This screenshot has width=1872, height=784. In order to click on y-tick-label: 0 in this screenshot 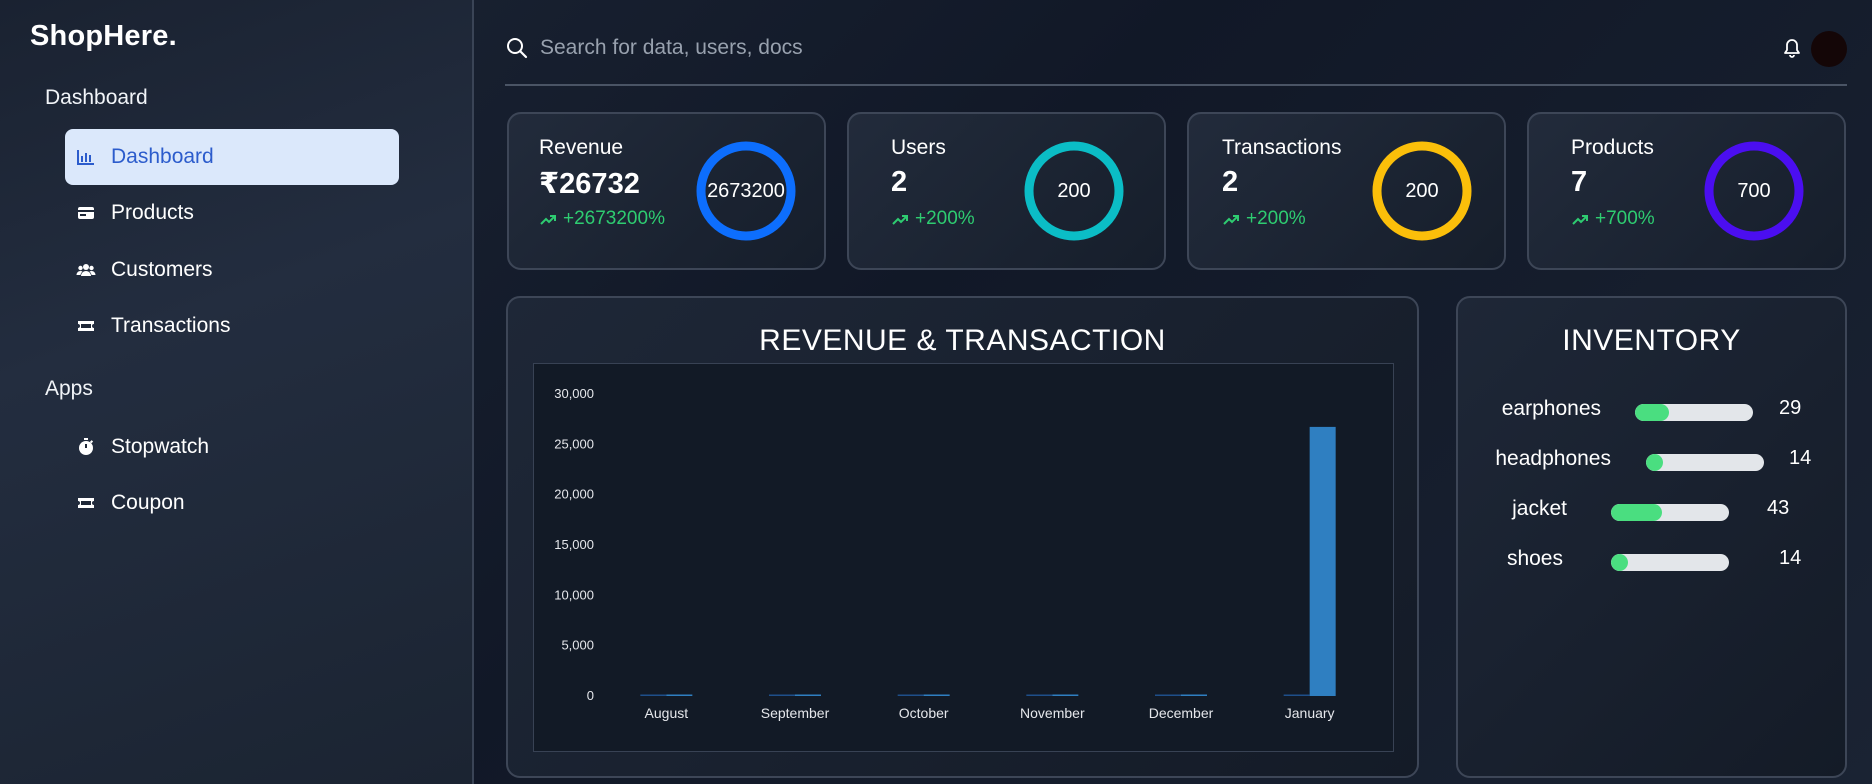, I will do `click(590, 695)`.